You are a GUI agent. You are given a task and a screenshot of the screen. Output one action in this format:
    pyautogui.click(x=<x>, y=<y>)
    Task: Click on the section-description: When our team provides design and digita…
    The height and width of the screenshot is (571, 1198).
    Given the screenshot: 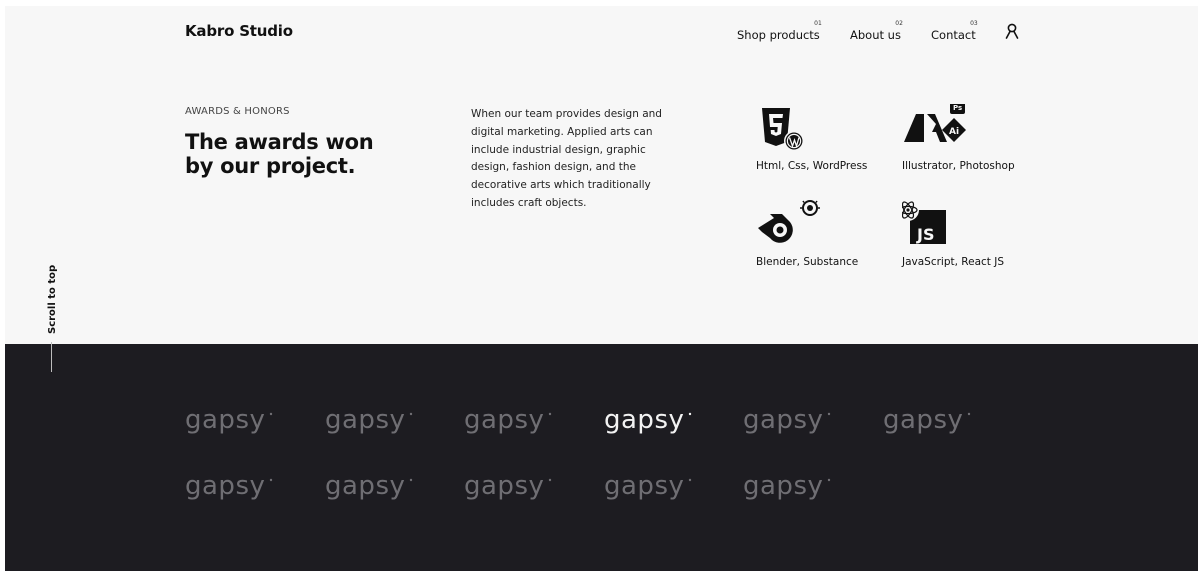 What is the action you would take?
    pyautogui.click(x=566, y=158)
    